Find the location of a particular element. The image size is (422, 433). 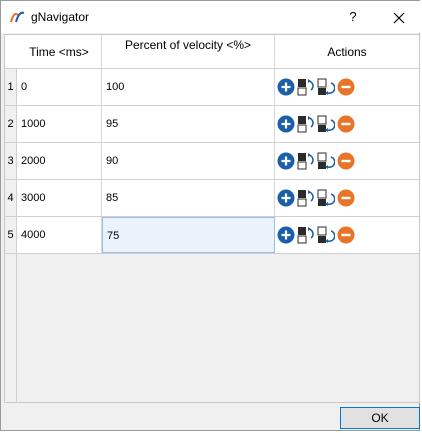

percent-cell: 95 is located at coordinates (188, 124).